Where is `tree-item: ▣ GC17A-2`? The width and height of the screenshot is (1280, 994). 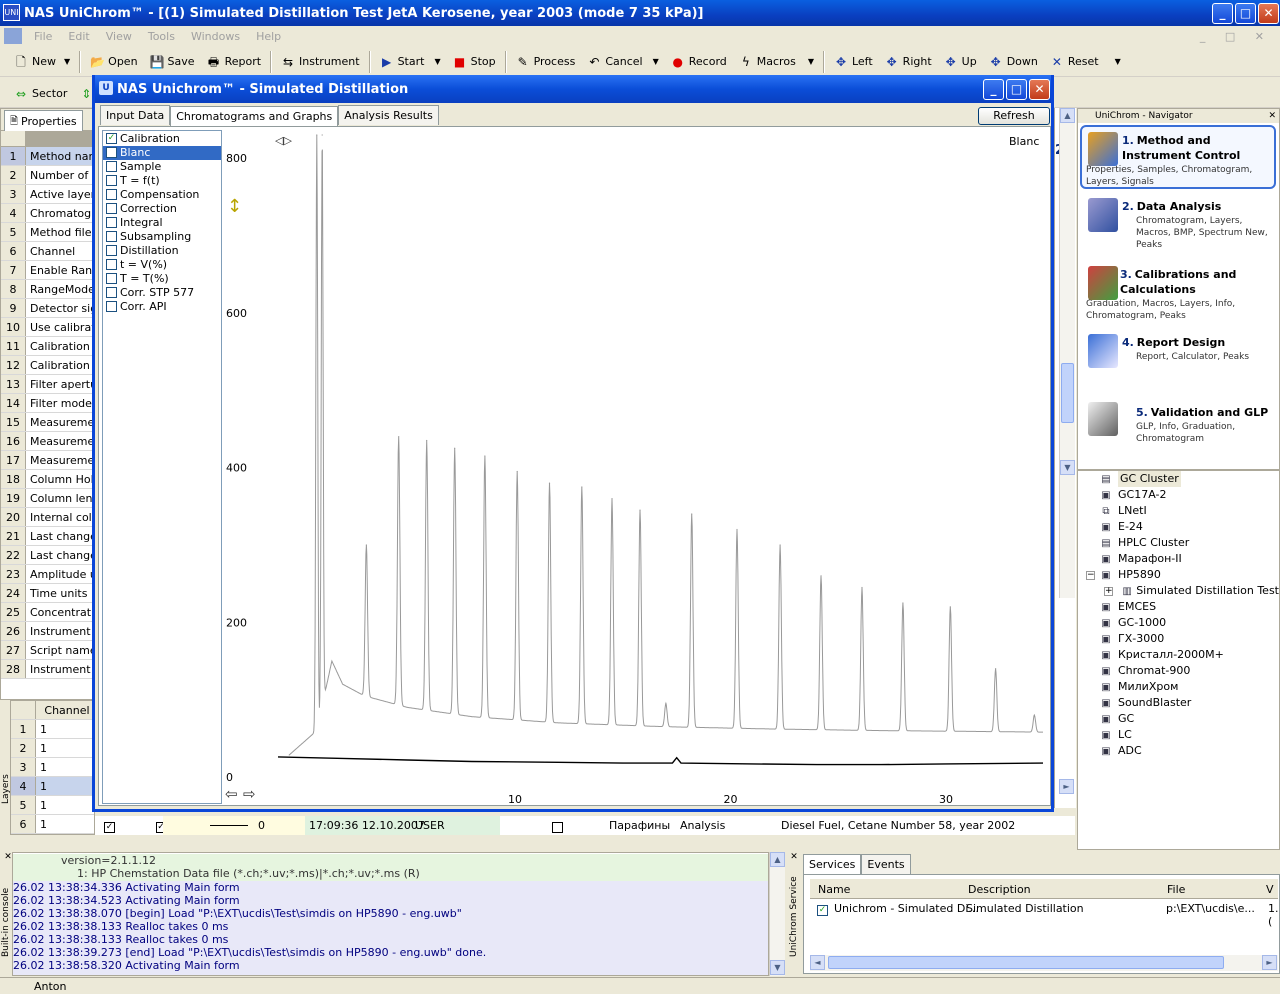 tree-item: ▣ GC17A-2 is located at coordinates (1178, 495).